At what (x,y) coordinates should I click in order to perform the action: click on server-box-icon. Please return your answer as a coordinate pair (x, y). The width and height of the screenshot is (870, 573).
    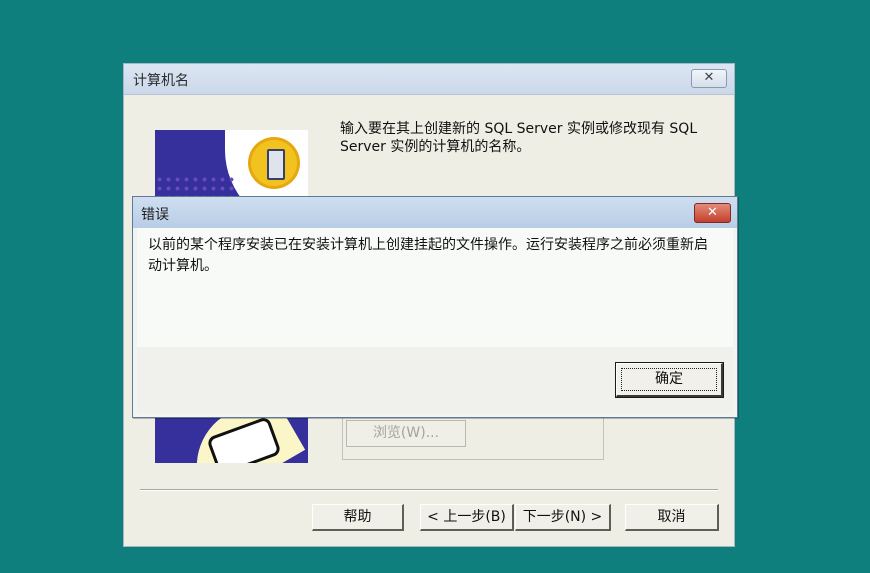
    Looking at the image, I should click on (276, 164).